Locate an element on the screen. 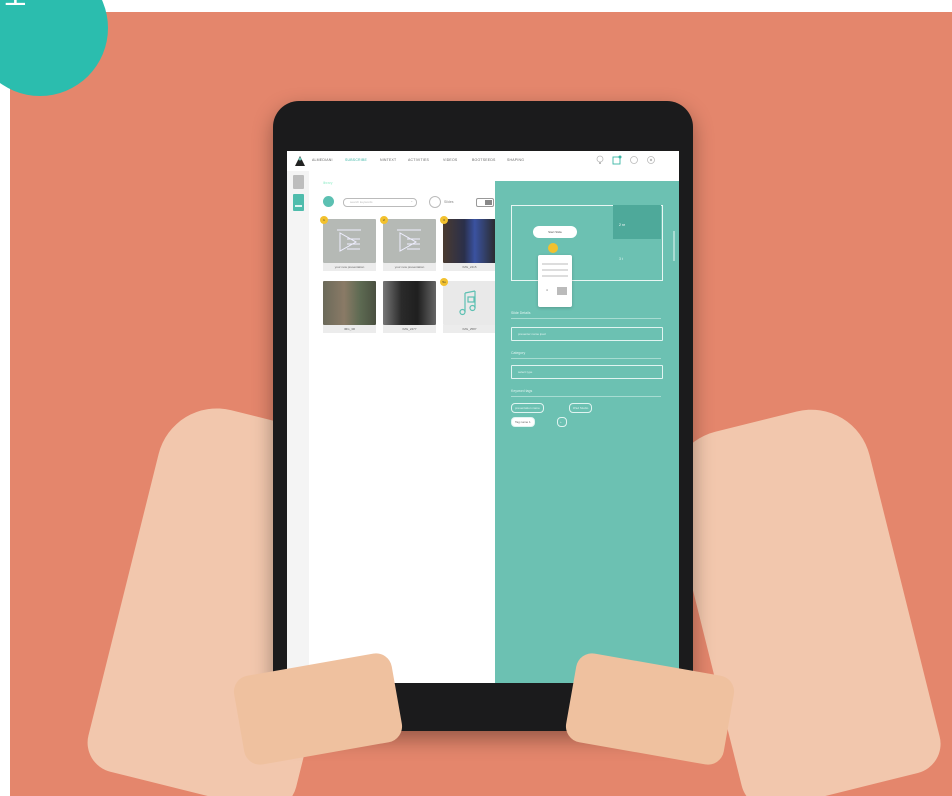  folder-icon is located at coordinates (298, 182).